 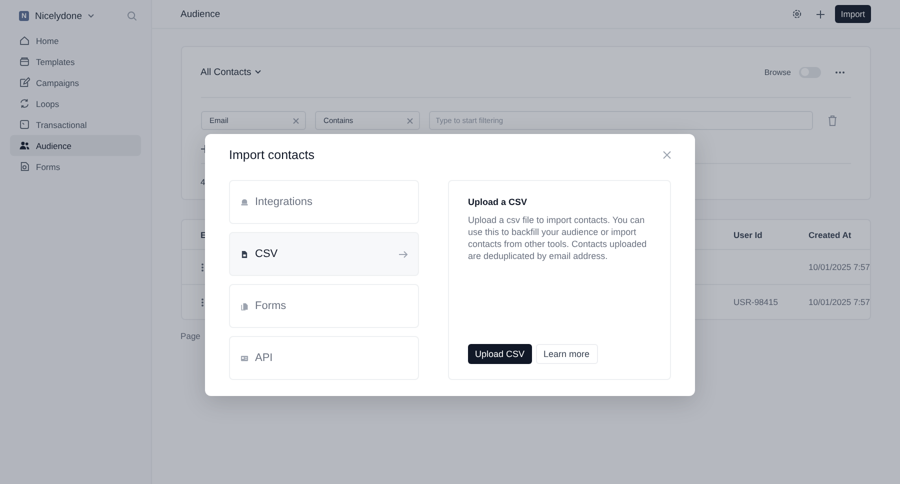 What do you see at coordinates (75, 145) in the screenshot?
I see `sidebar-item: Audience` at bounding box center [75, 145].